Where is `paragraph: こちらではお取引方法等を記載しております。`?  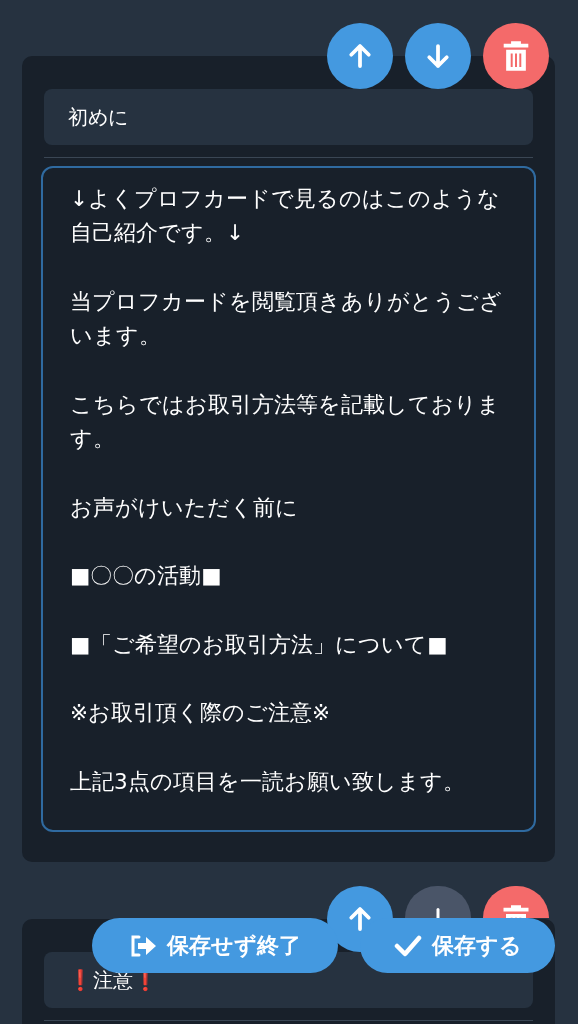 paragraph: こちらではお取引方法等を記載しております。 is located at coordinates (285, 422).